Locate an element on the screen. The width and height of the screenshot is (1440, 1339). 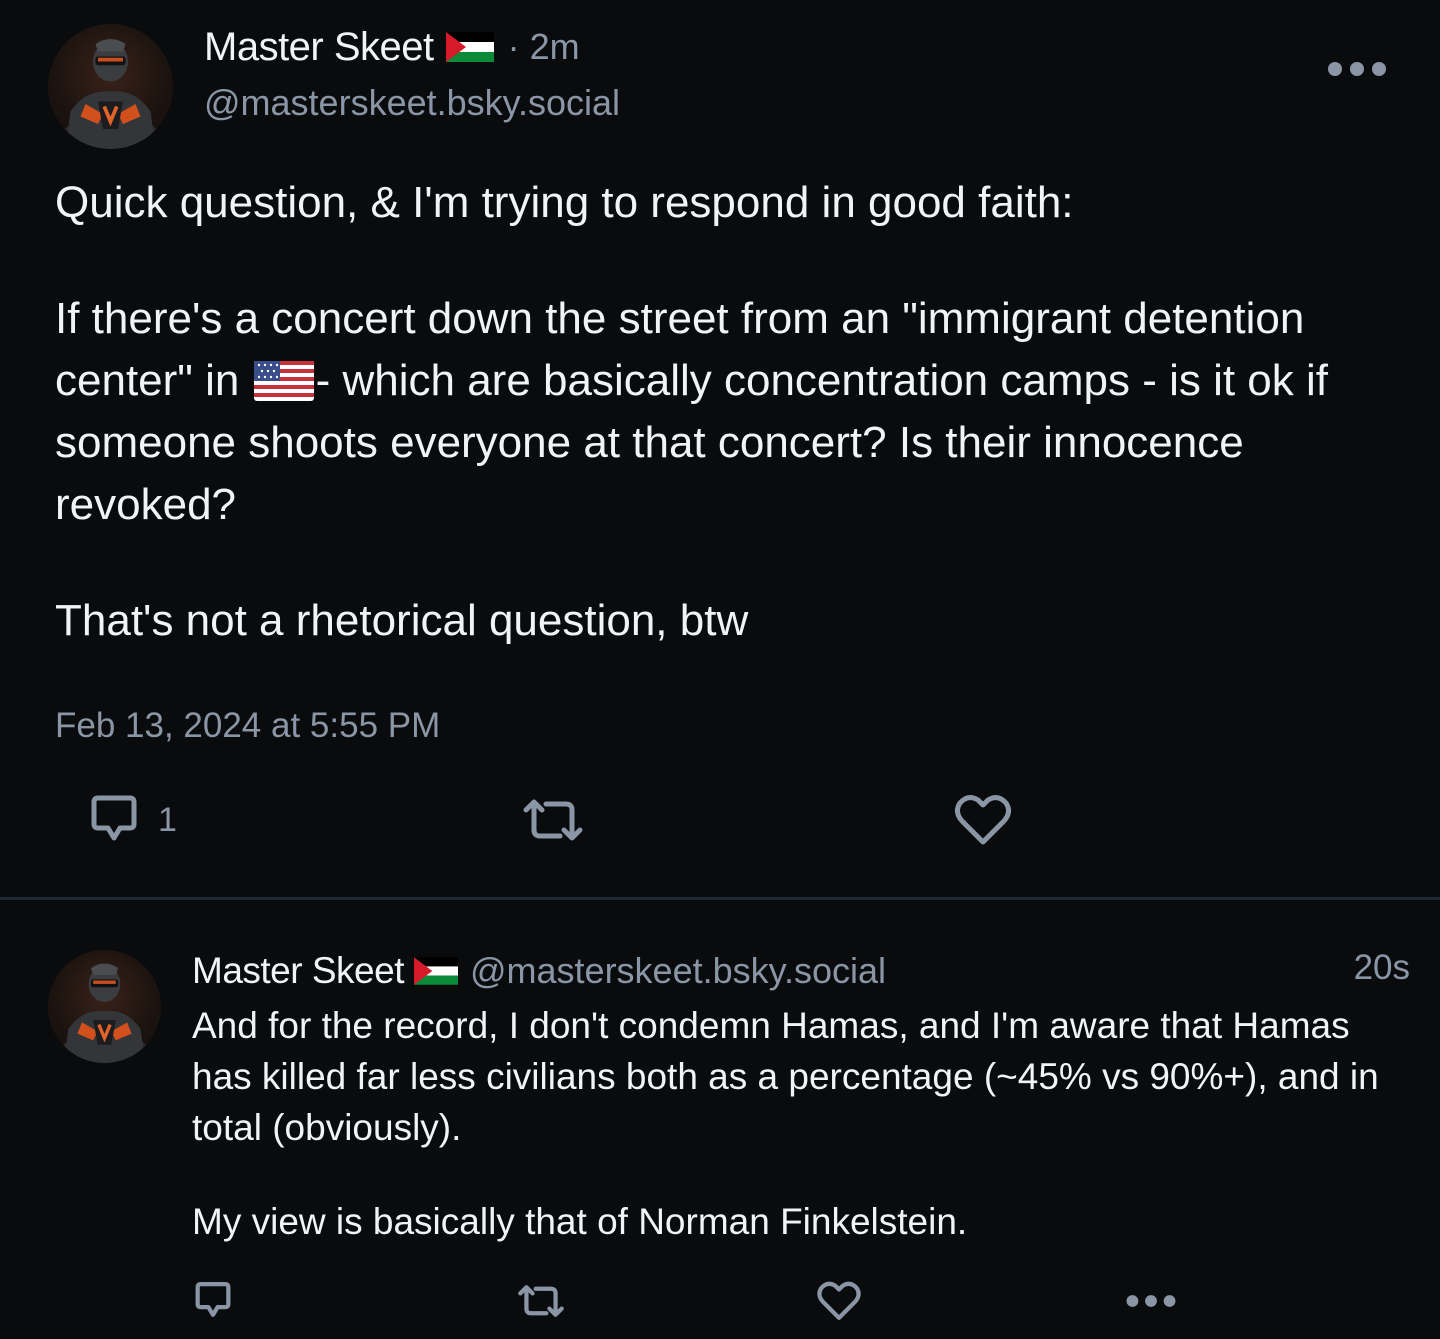
author-line: Master Skeet · 2m is located at coordinates (392, 47).